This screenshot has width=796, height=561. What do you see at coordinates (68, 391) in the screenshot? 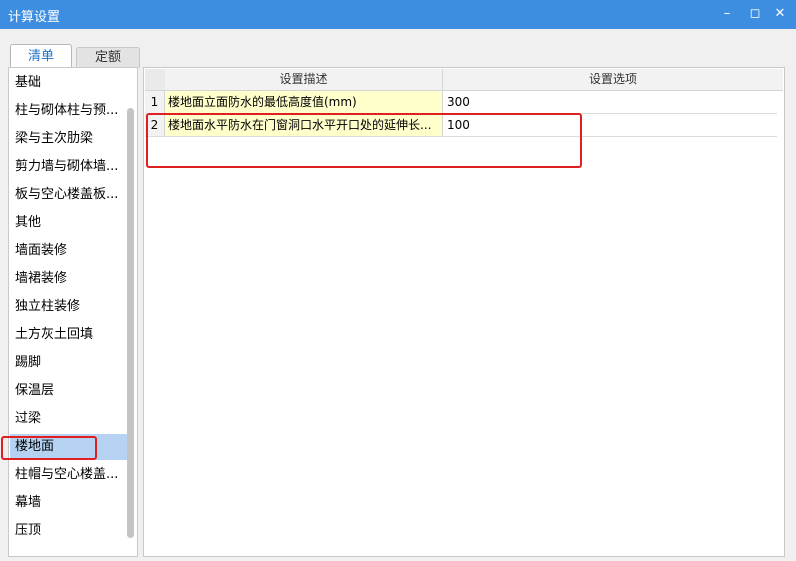
I see `list-item: 保温层` at bounding box center [68, 391].